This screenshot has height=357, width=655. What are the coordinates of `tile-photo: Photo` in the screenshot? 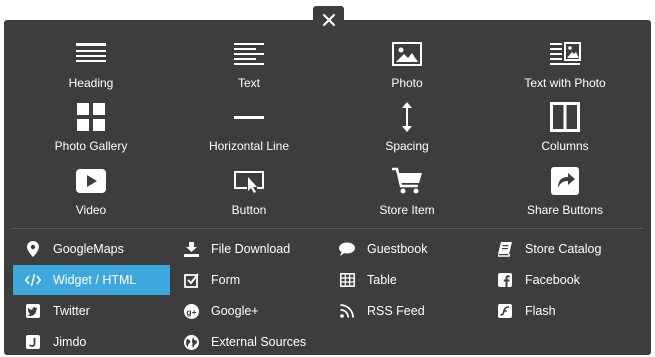 It's located at (407, 69).